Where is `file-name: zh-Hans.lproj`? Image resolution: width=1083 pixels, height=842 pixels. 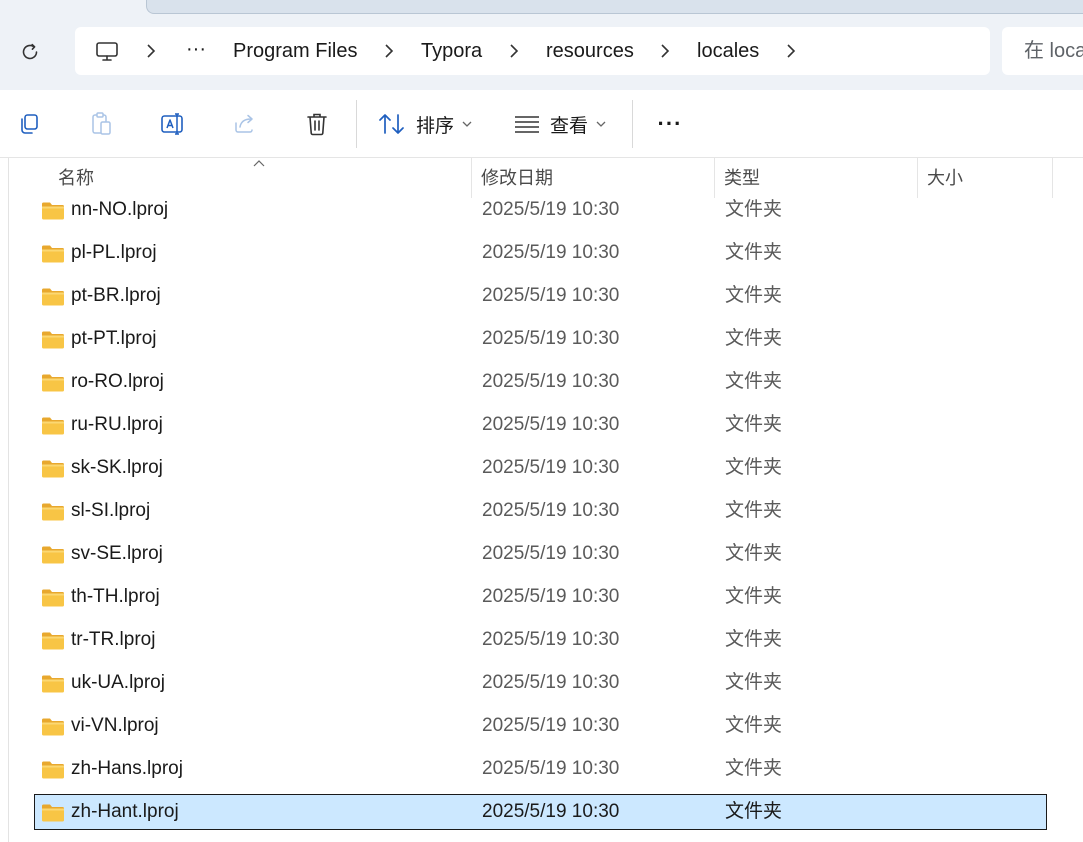
file-name: zh-Hans.lproj is located at coordinates (127, 768).